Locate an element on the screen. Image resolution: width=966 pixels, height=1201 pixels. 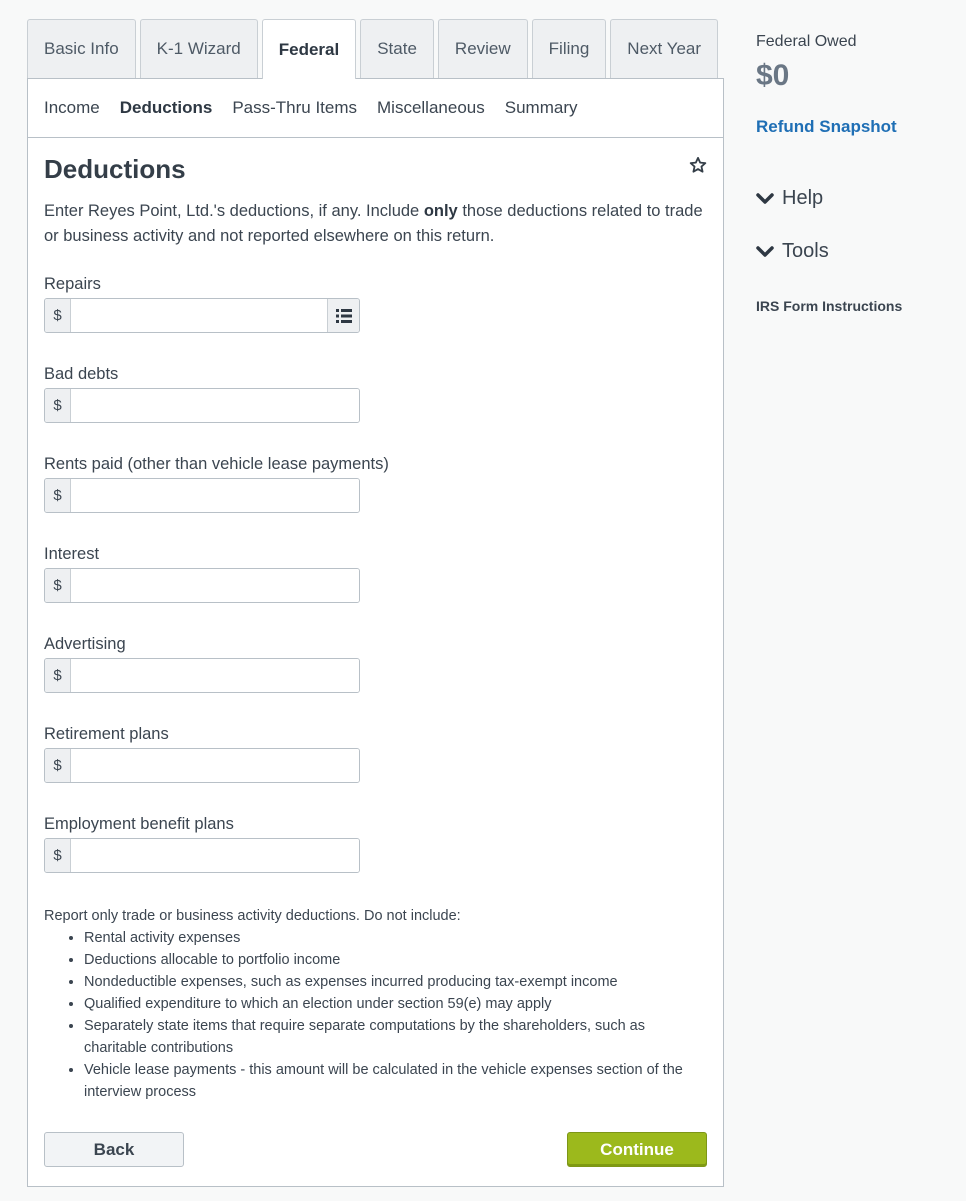
field-label: Advertising is located at coordinates (85, 644).